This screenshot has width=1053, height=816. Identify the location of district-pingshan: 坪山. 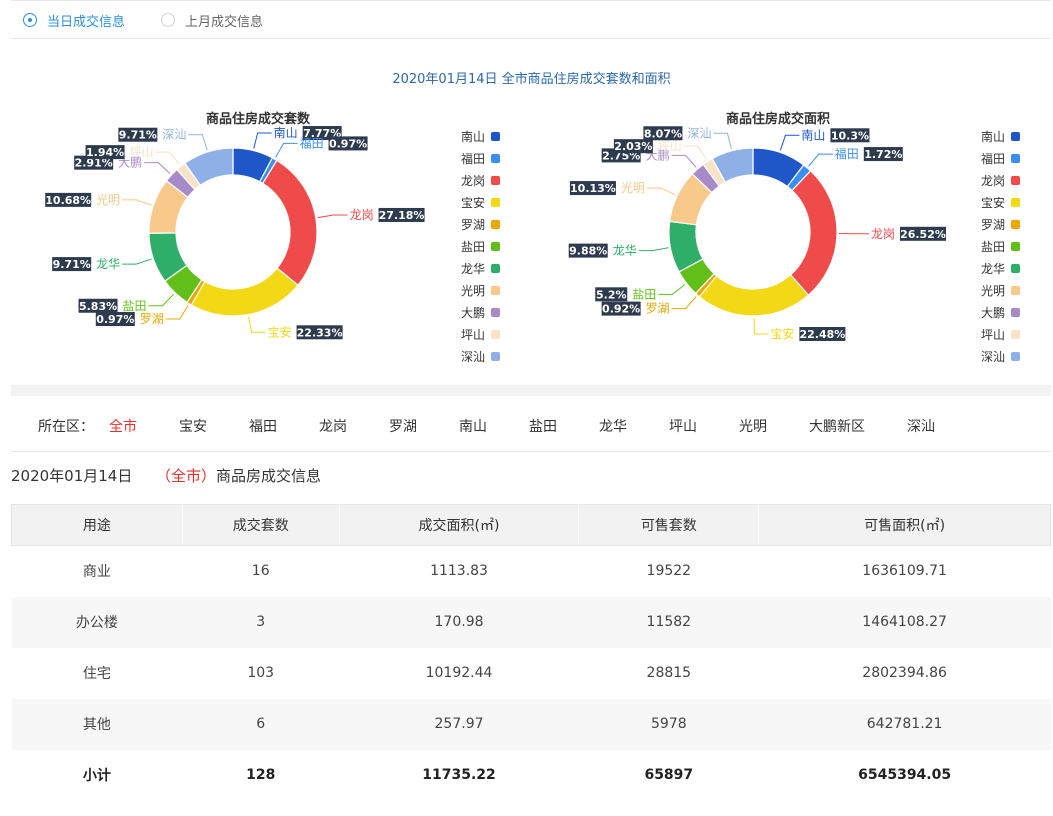
(683, 426).